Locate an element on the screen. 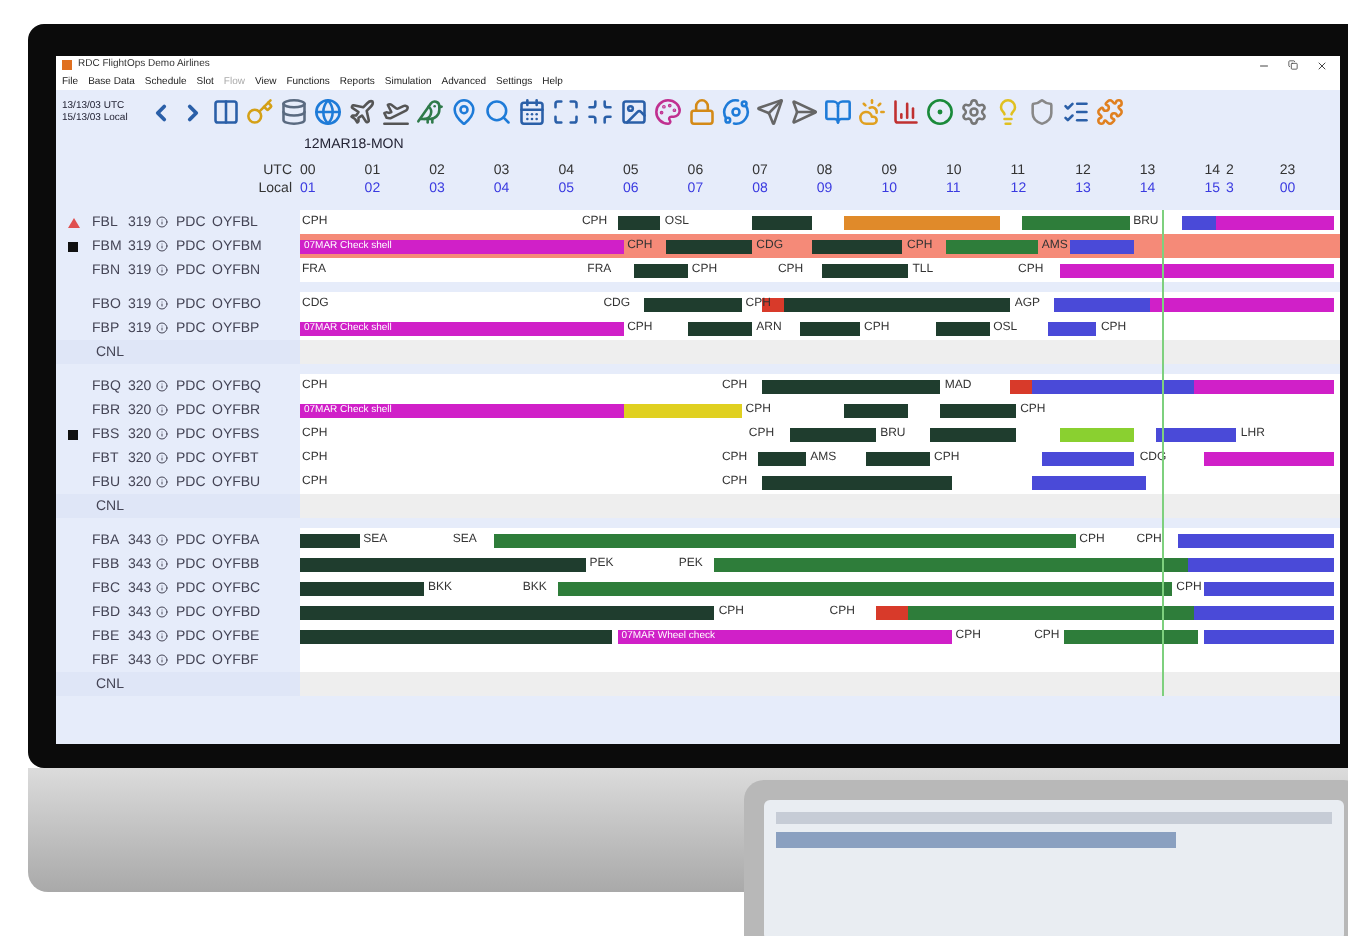 The height and width of the screenshot is (936, 1348). arrow-icon is located at coordinates (804, 112).